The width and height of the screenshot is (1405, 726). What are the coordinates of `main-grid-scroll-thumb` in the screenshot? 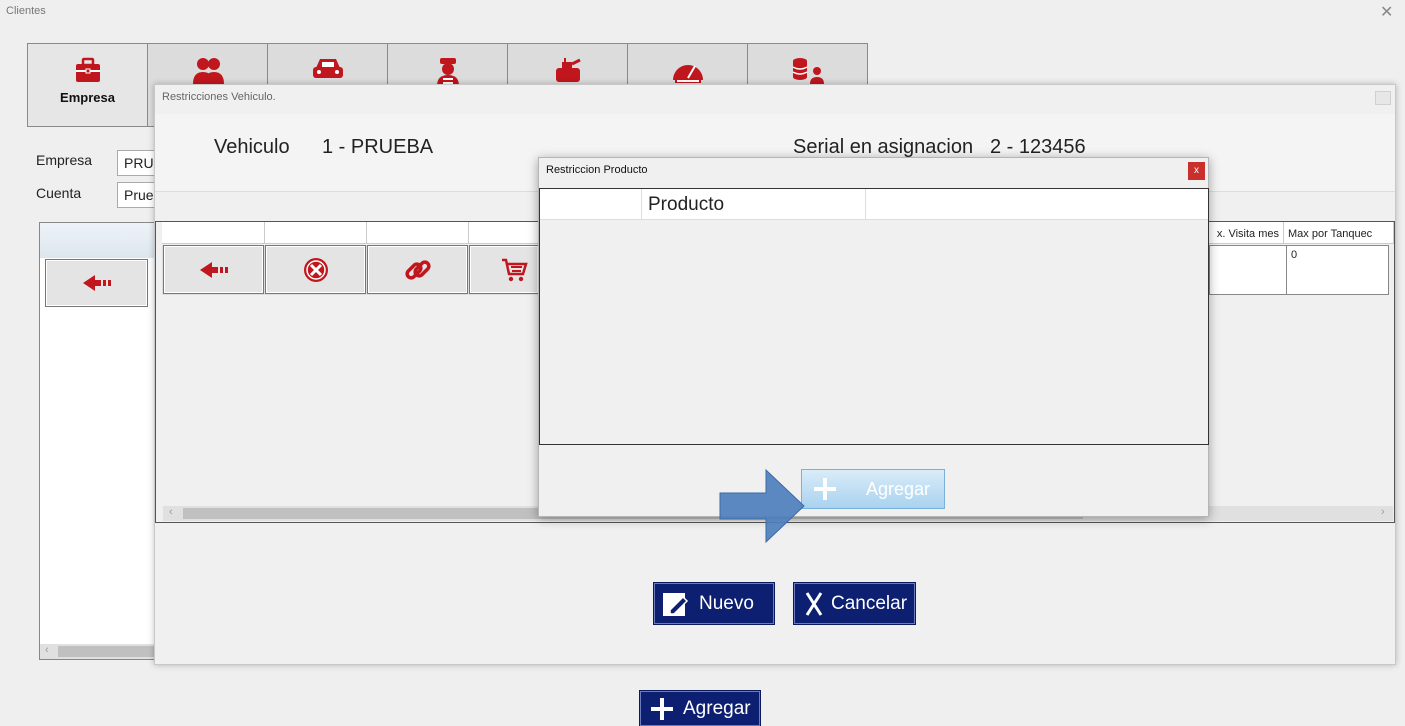 It's located at (107, 651).